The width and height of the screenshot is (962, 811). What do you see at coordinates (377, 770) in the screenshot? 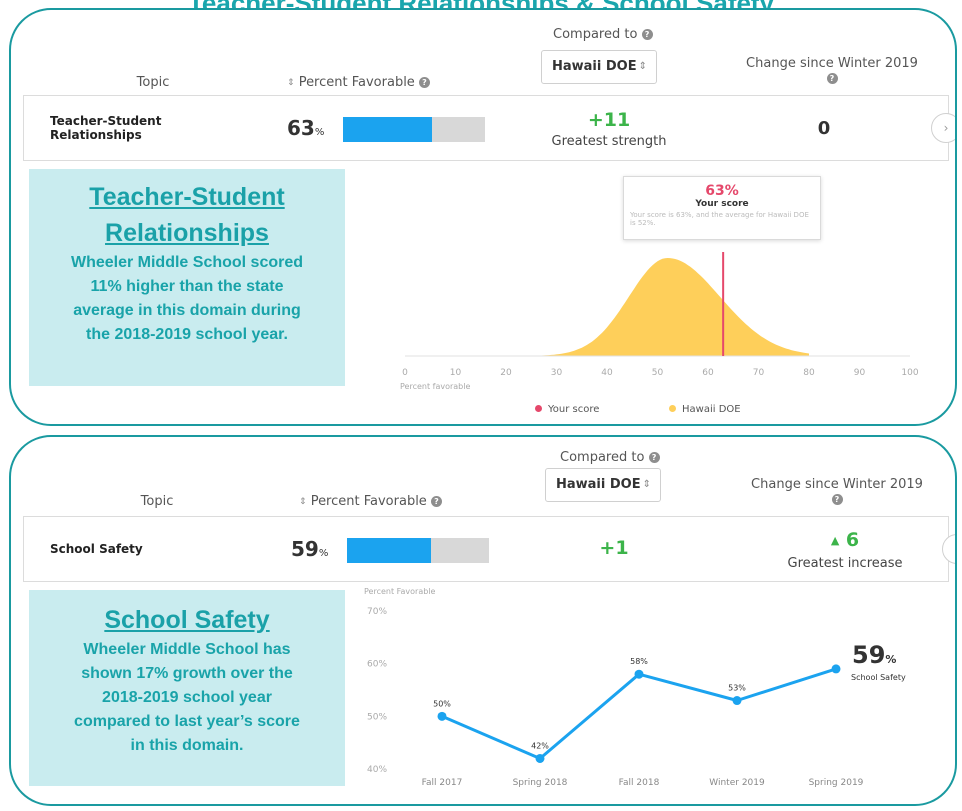
I see `y-tick-label: 40%` at bounding box center [377, 770].